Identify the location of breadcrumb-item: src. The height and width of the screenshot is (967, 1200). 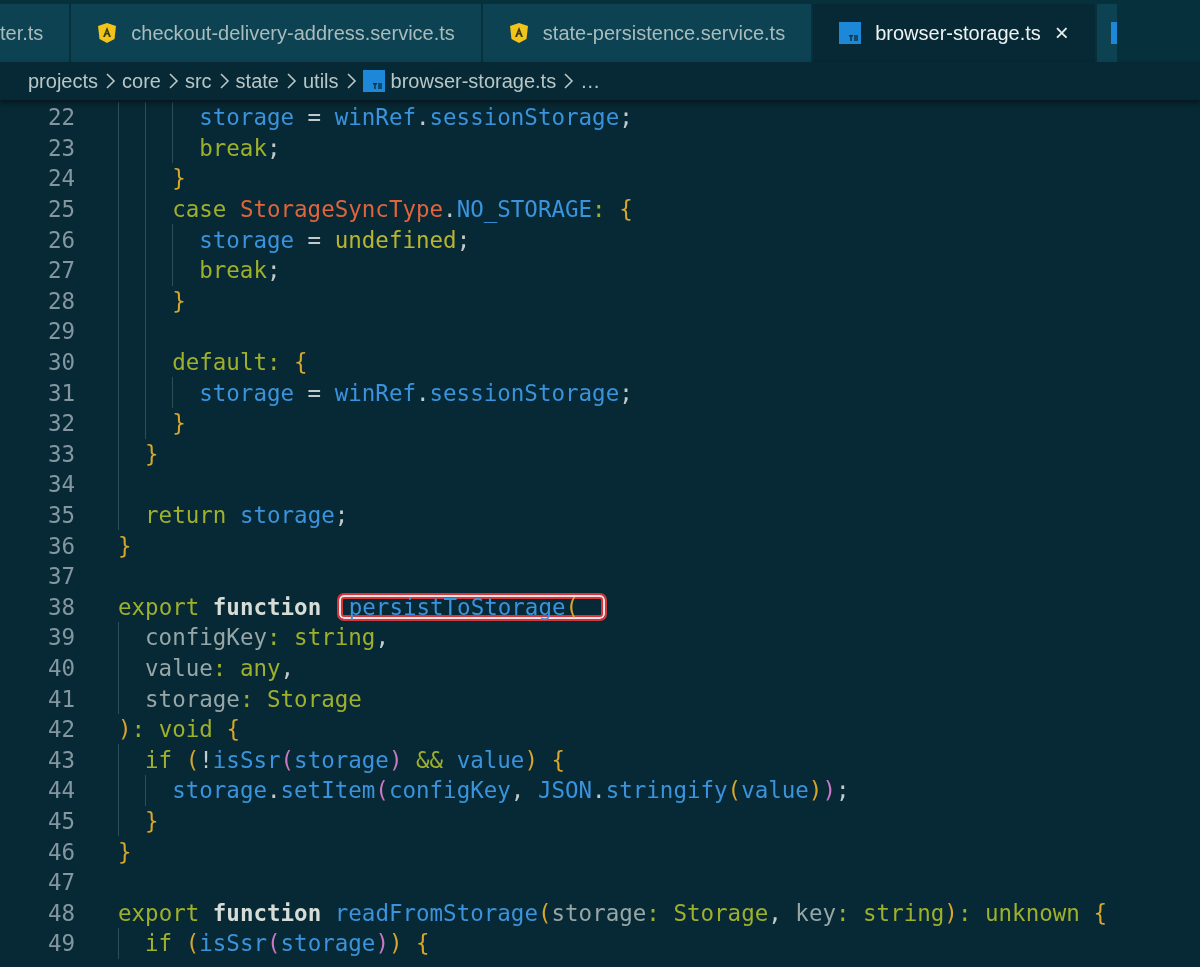
(198, 81).